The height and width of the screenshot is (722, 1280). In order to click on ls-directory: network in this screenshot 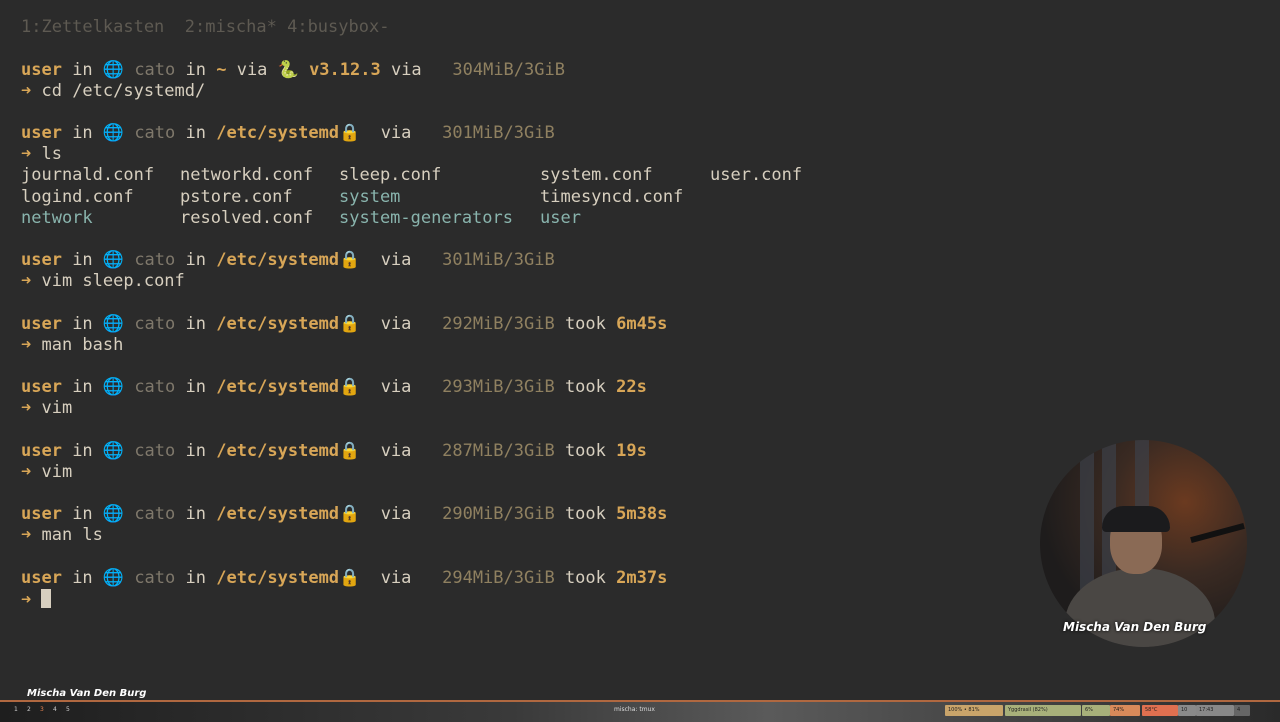, I will do `click(57, 218)`.